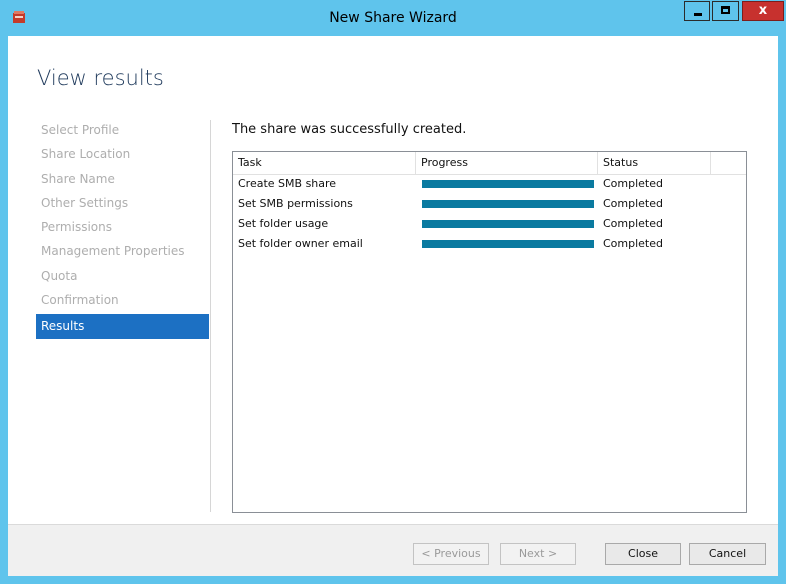 This screenshot has height=584, width=786. Describe the element at coordinates (507, 163) in the screenshot. I see `column-header-progress: Progress` at that location.